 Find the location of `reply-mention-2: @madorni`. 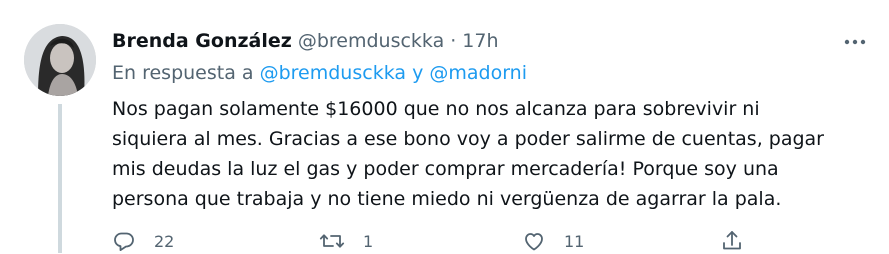

reply-mention-2: @madorni is located at coordinates (478, 73).